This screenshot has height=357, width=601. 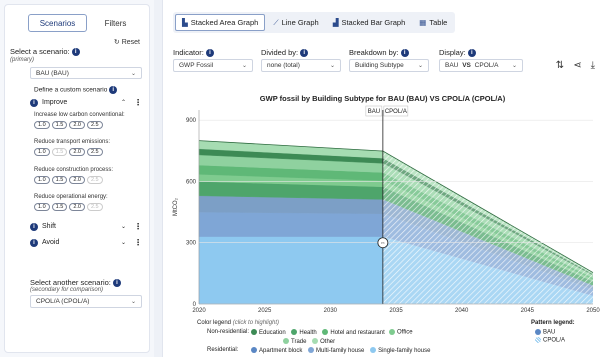 I want to click on group-avoid: i Avoid ⌄ ⋮, so click(x=86, y=242).